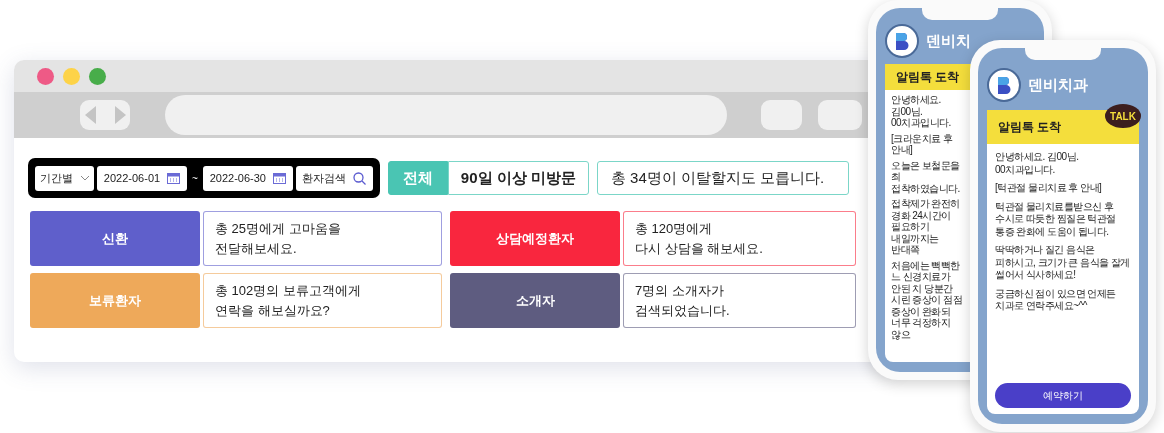  Describe the element at coordinates (518, 178) in the screenshot. I see `filter-tab: 90일 이상 미방문` at that location.